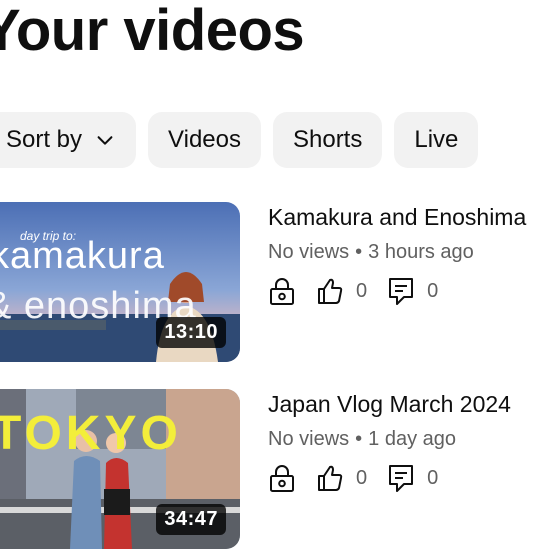 The width and height of the screenshot is (560, 560). What do you see at coordinates (389, 404) in the screenshot?
I see `video-title: Japan Vlog March 2024` at bounding box center [389, 404].